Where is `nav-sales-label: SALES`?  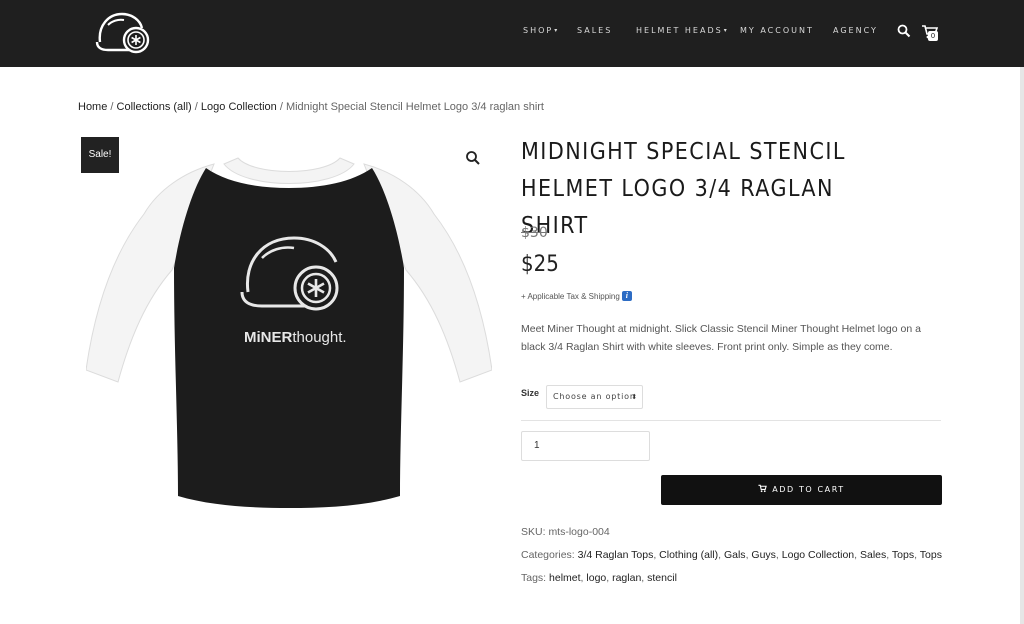 nav-sales-label: SALES is located at coordinates (595, 30).